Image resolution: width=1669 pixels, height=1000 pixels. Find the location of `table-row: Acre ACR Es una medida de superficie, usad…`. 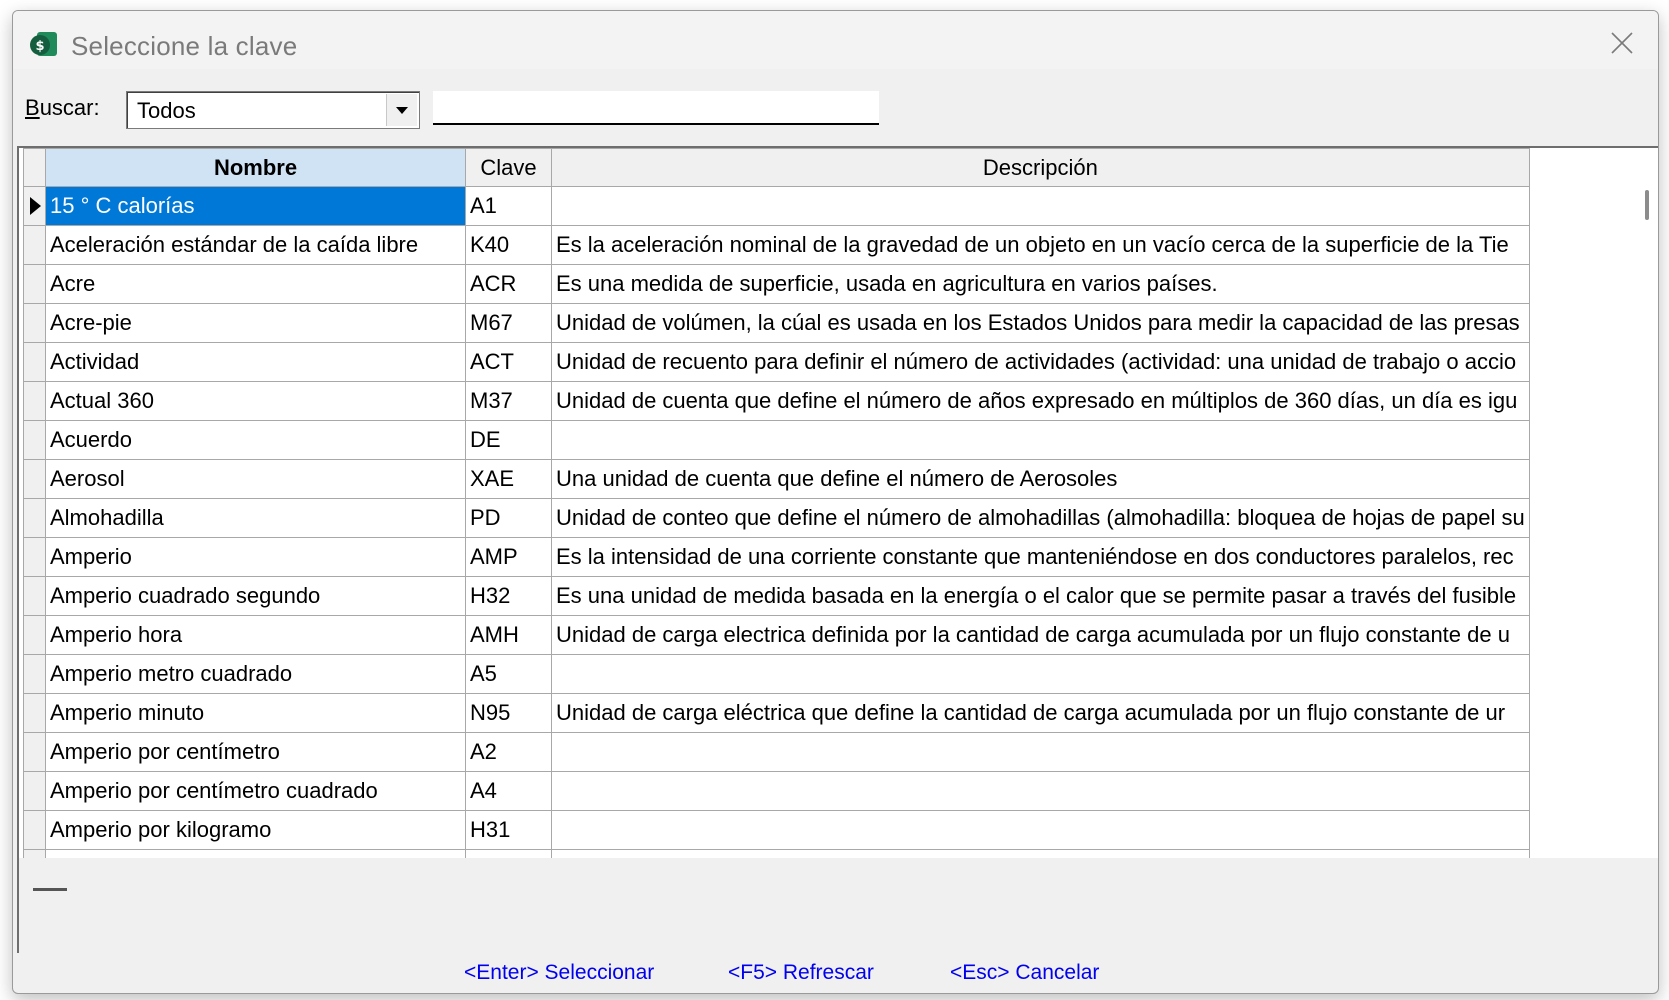

table-row: Acre ACR Es una medida de superficie, usad… is located at coordinates (776, 284).